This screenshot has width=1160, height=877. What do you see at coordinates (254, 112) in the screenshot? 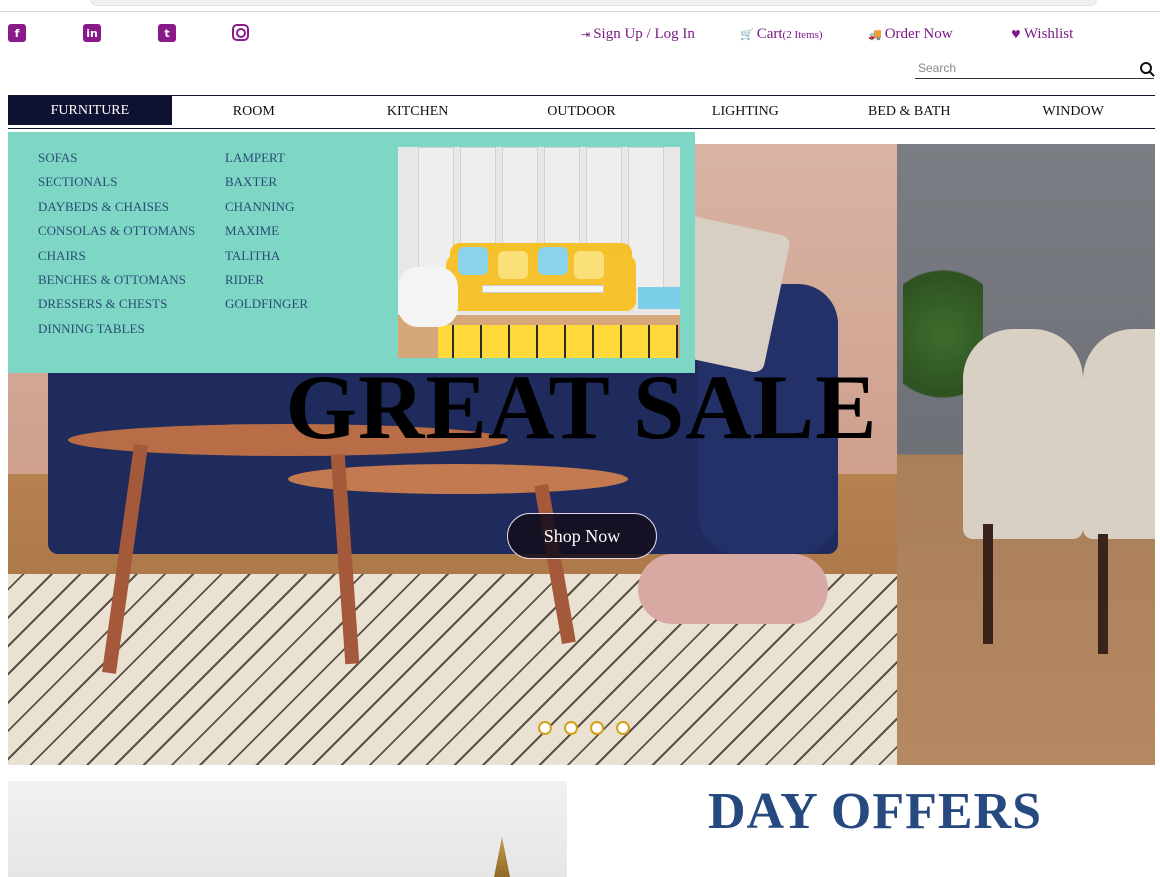
I see `nav-item-room: ROOM` at bounding box center [254, 112].